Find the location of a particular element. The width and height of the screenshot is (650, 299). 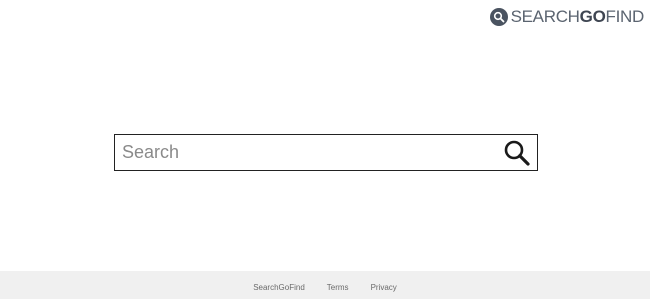

search-icon is located at coordinates (517, 153).